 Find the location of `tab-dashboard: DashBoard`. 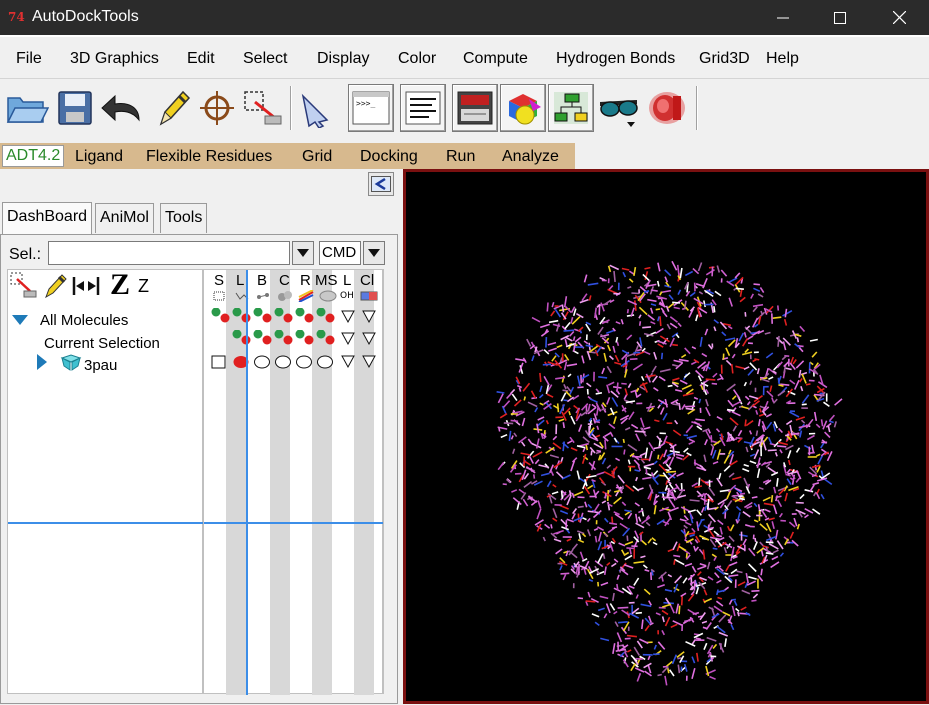

tab-dashboard: DashBoard is located at coordinates (47, 218).